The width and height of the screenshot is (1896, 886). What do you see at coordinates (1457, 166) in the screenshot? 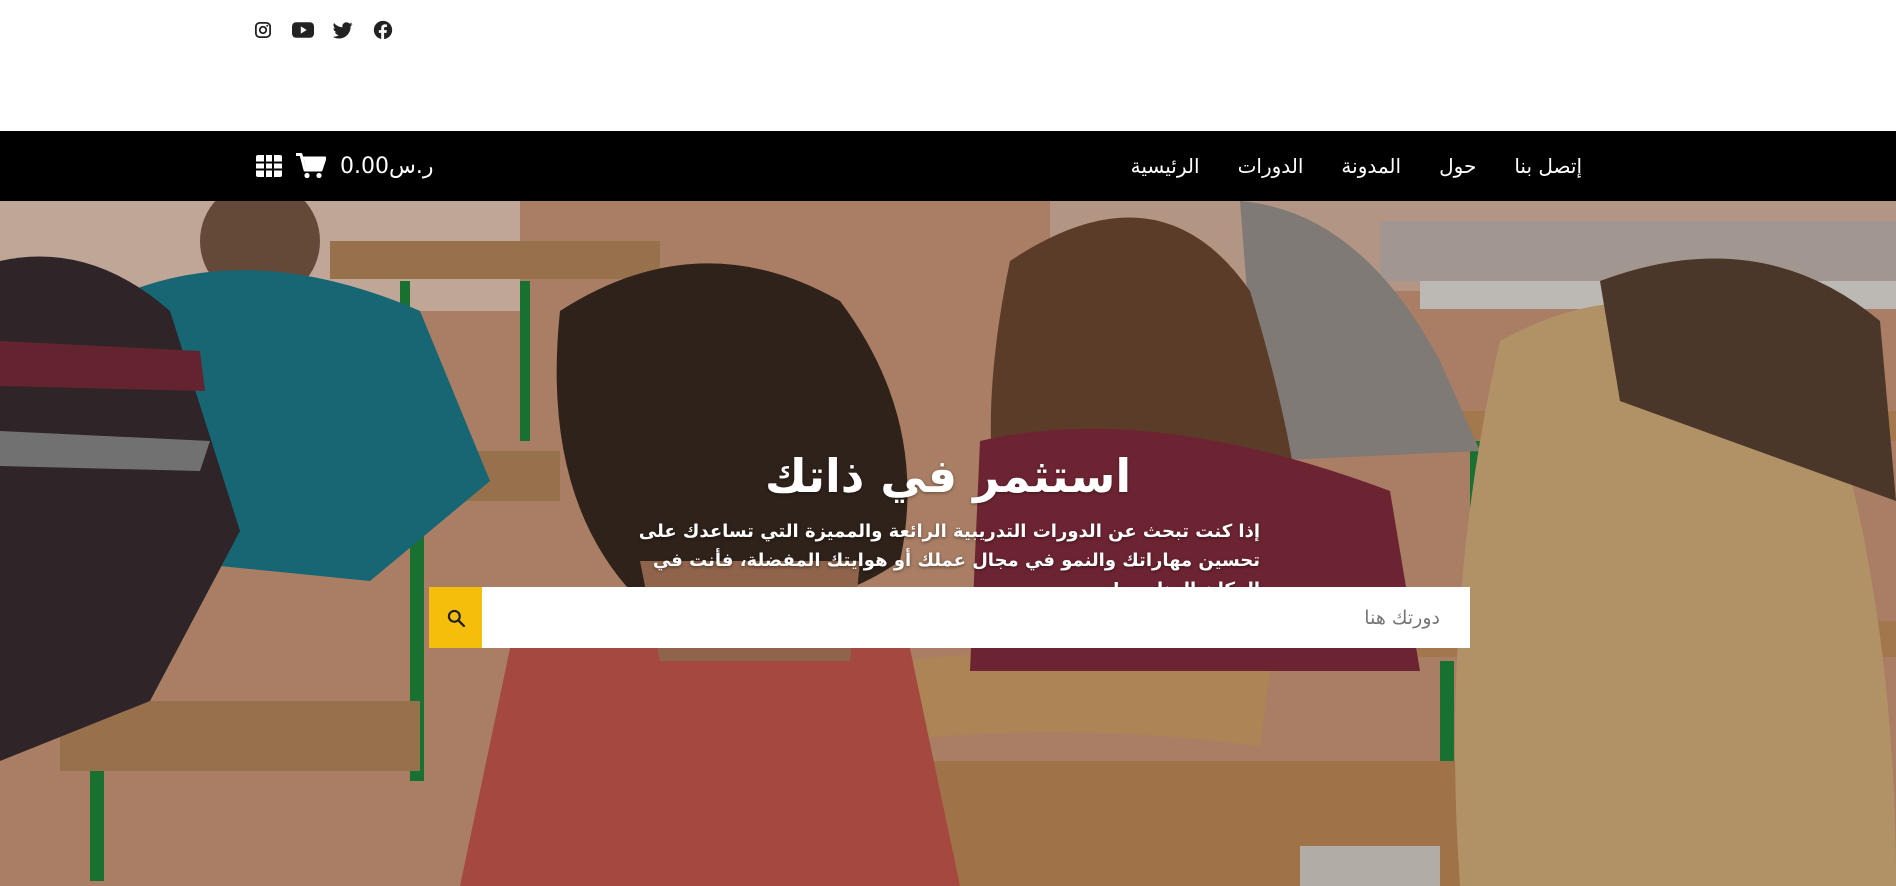
I see `nav-item-about: حول` at bounding box center [1457, 166].